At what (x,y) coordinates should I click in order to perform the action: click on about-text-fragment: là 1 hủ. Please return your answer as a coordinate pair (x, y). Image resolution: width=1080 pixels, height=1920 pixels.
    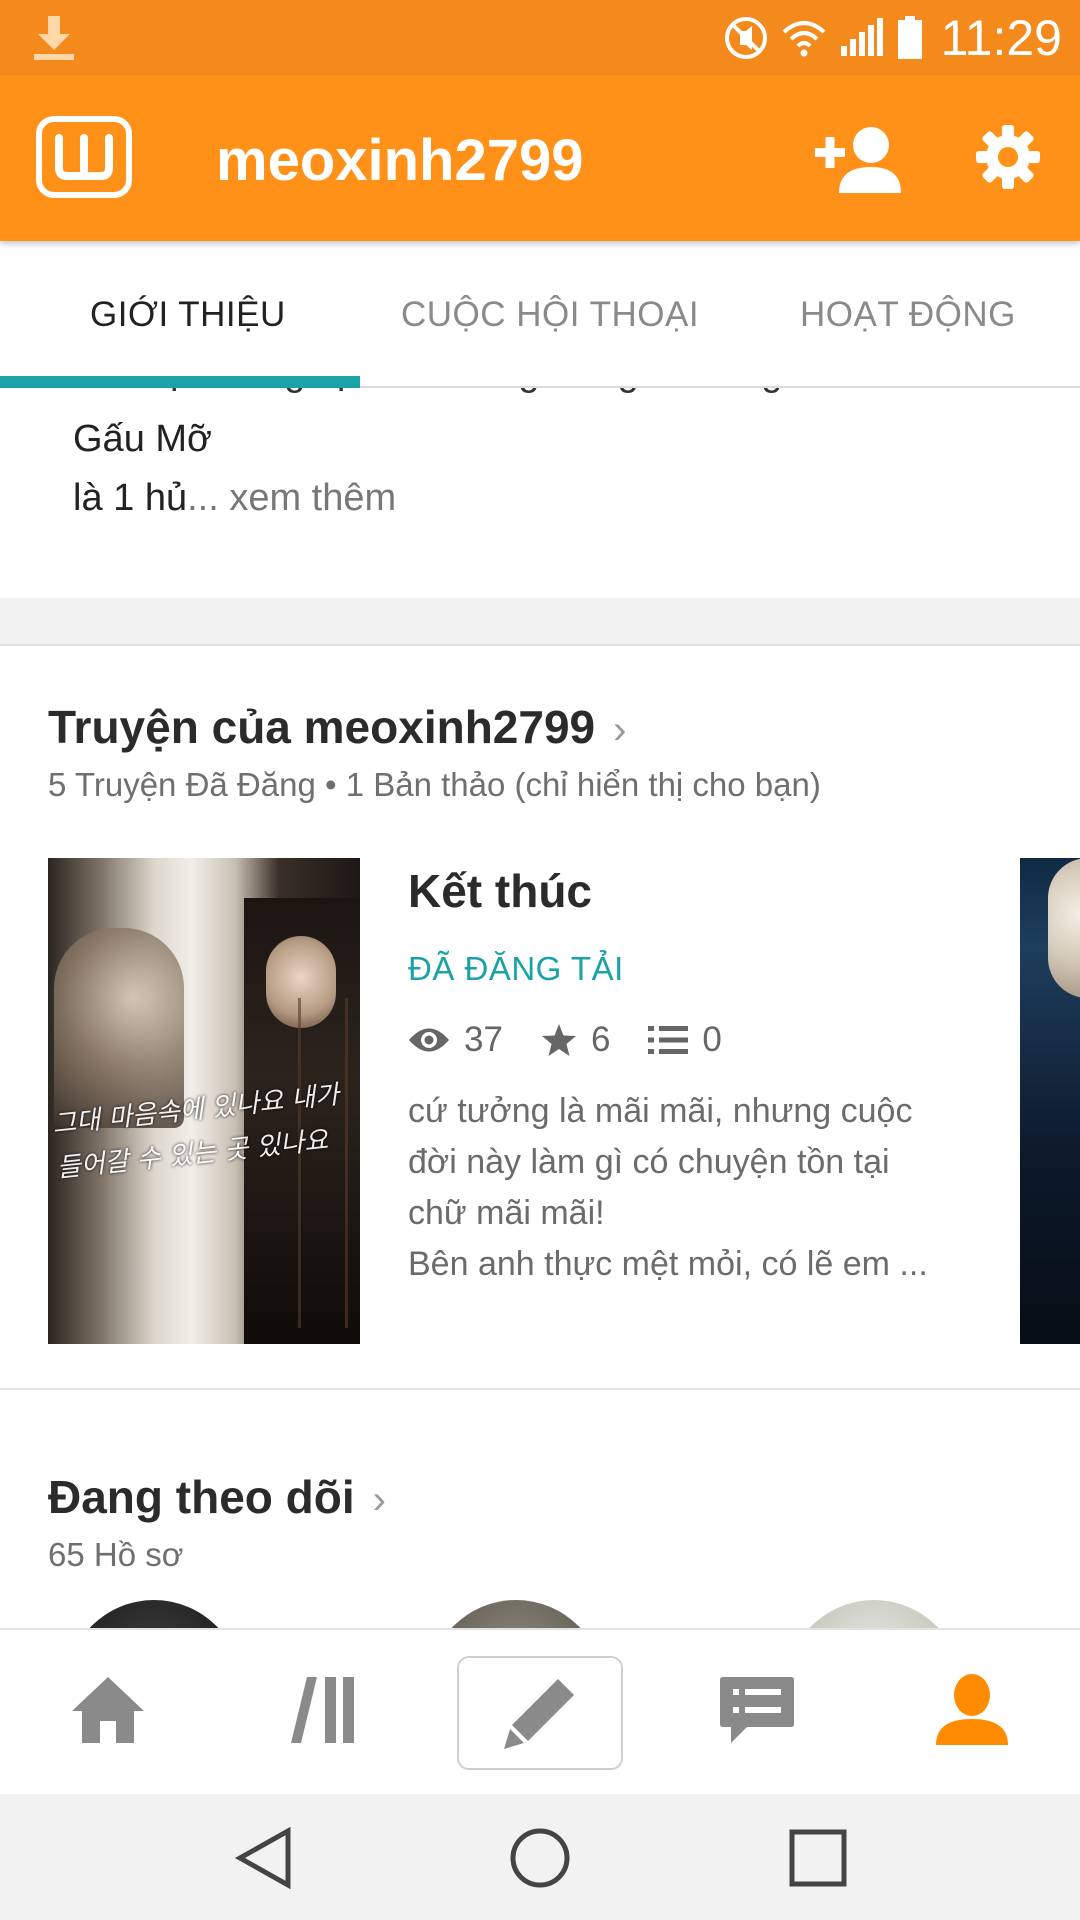
    Looking at the image, I should click on (130, 498).